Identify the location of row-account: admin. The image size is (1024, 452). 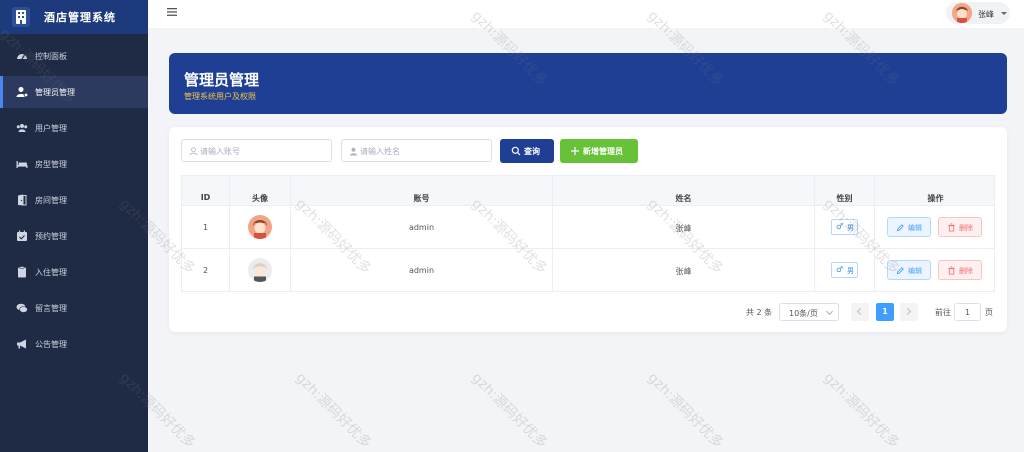
(421, 227).